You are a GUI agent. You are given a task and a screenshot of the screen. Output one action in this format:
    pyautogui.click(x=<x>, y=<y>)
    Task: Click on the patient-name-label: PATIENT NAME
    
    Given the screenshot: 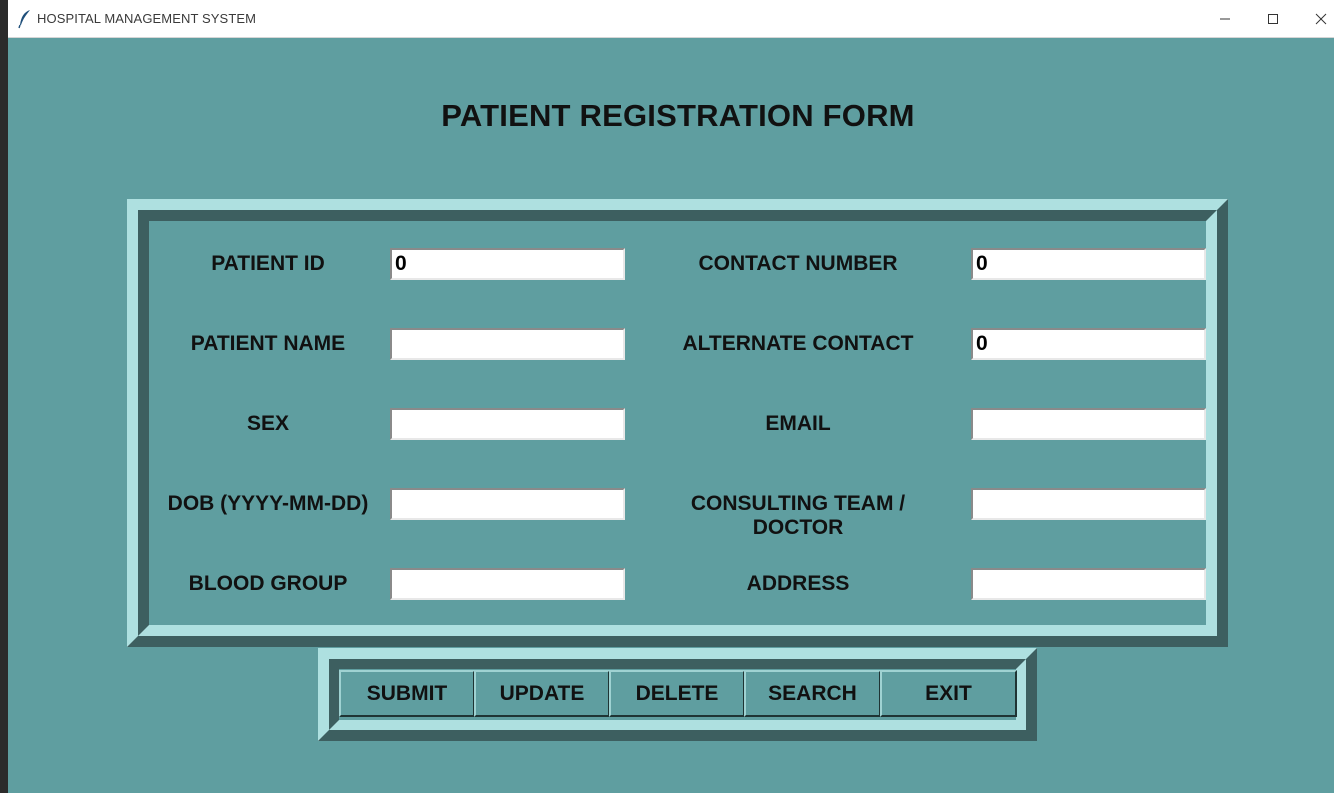 What is the action you would take?
    pyautogui.click(x=268, y=343)
    